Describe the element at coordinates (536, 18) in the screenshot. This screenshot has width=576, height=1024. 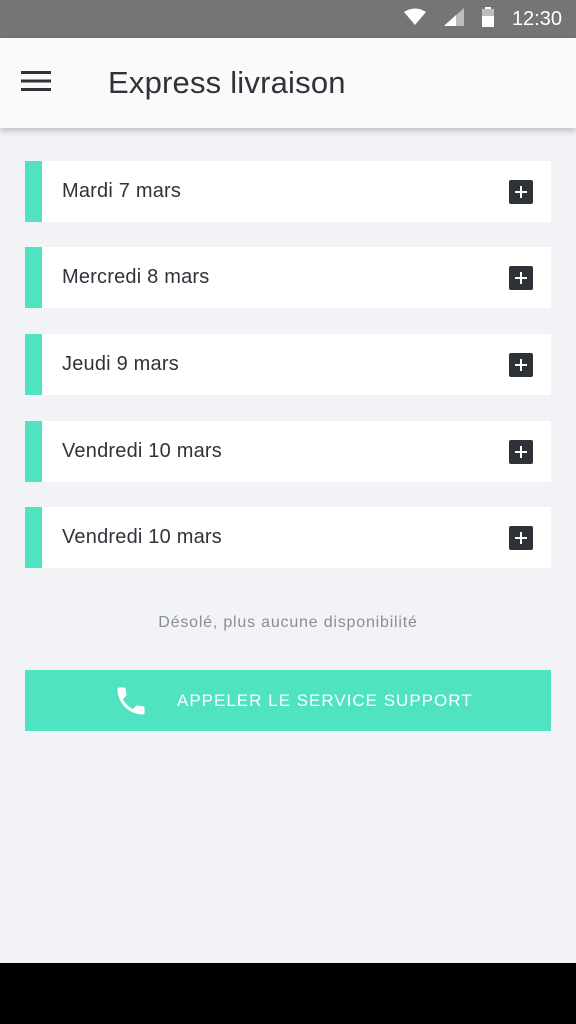
I see `status-time: 12:30` at that location.